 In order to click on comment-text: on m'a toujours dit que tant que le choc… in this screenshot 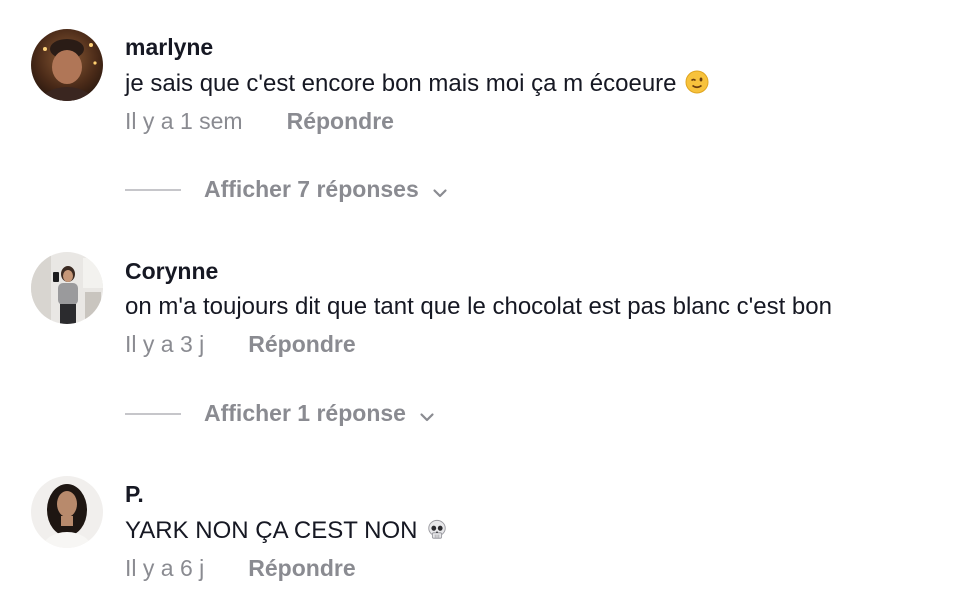, I will do `click(478, 307)`.